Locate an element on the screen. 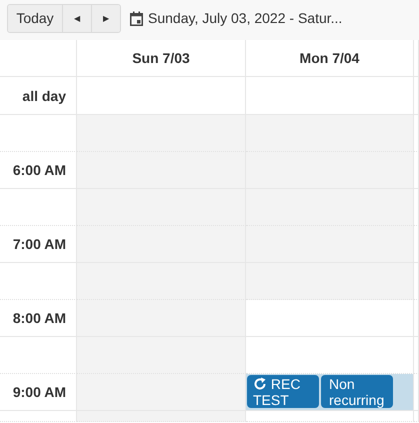  calendar-icon is located at coordinates (136, 18).